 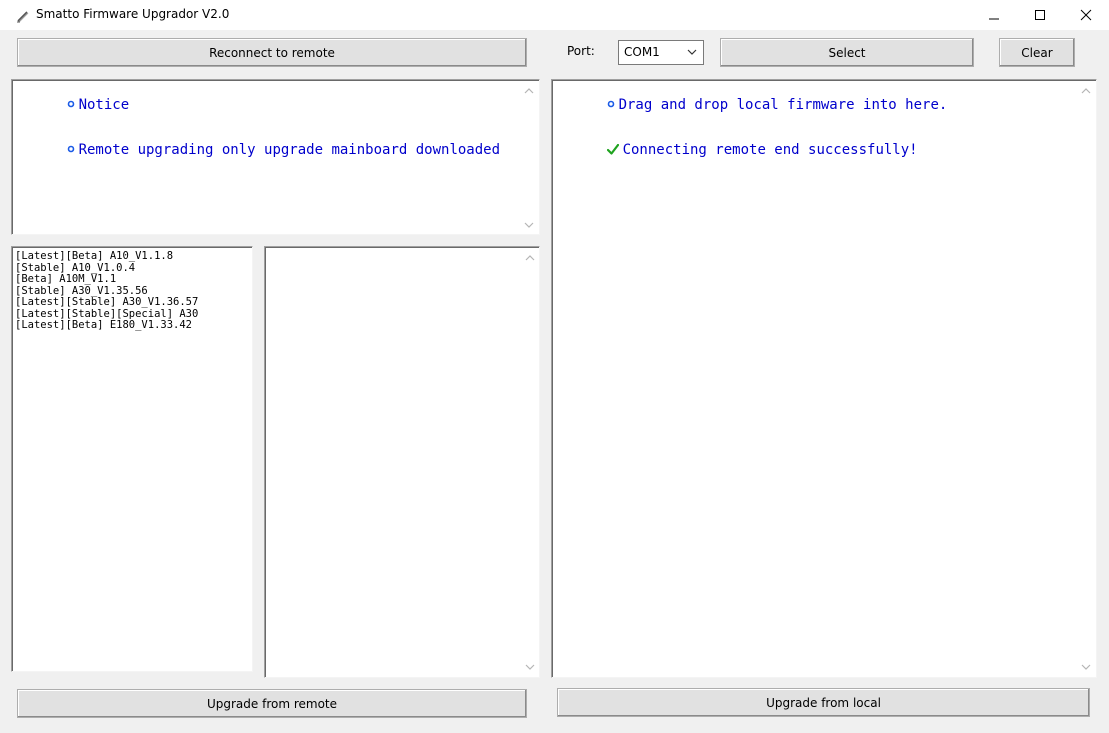 What do you see at coordinates (272, 52) in the screenshot?
I see `reconnect-button: Reconnect to remote` at bounding box center [272, 52].